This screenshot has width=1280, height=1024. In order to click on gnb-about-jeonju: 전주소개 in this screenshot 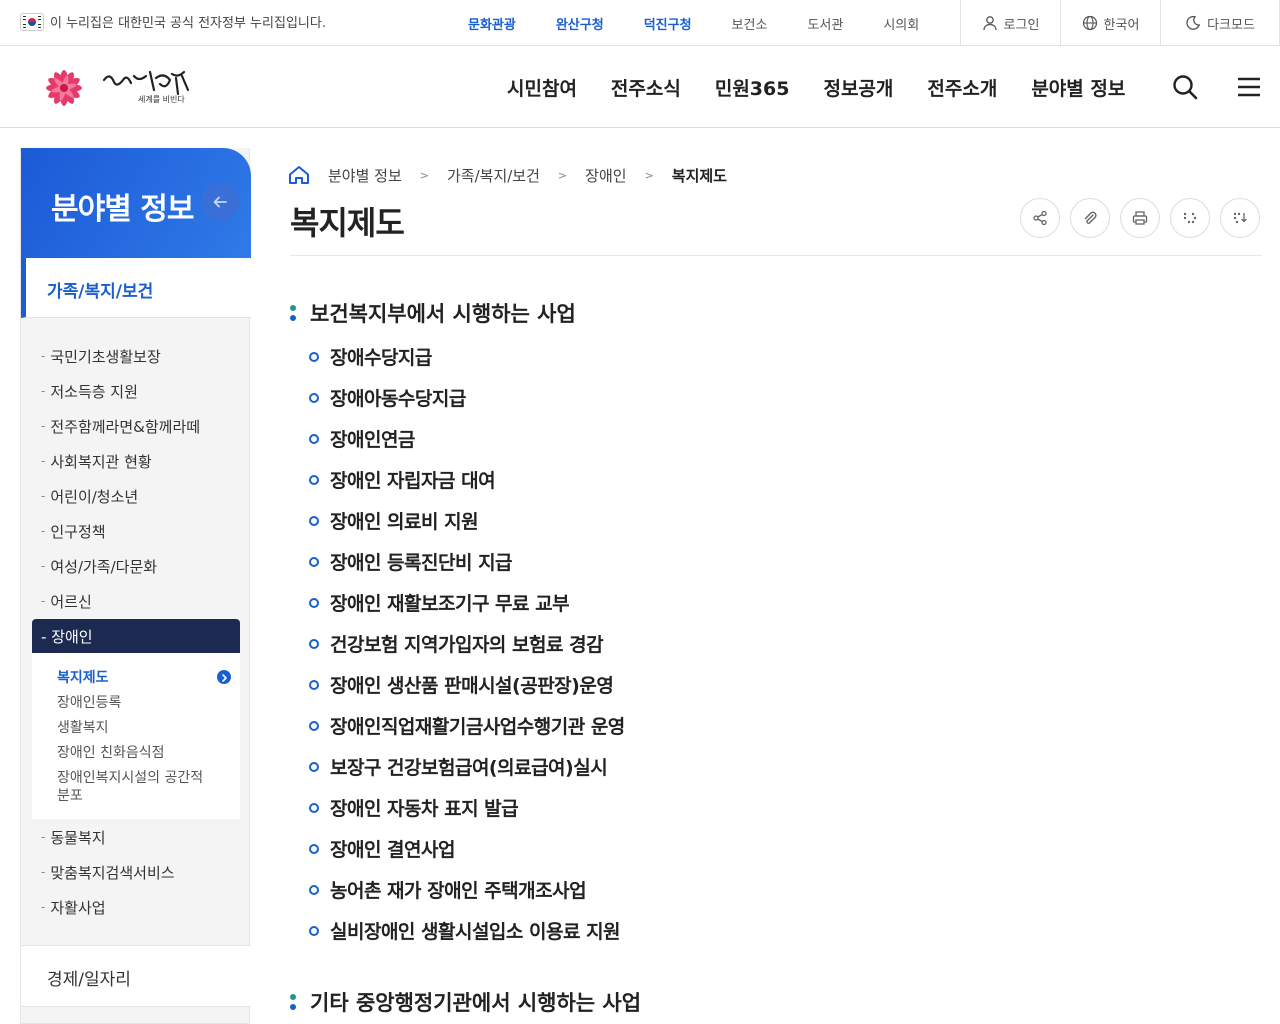, I will do `click(962, 87)`.